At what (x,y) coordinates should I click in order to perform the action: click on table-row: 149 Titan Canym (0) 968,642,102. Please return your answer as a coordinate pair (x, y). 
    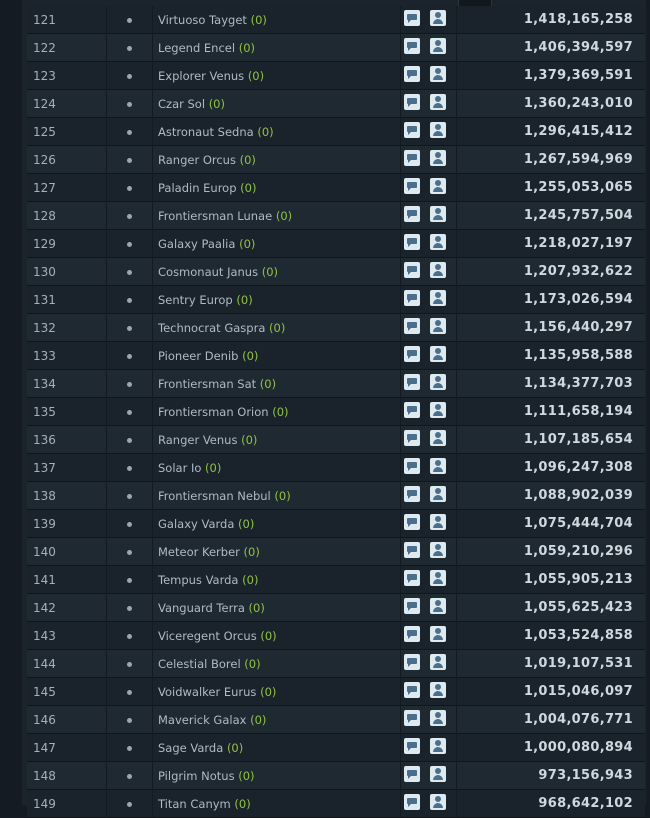
    Looking at the image, I should click on (336, 804).